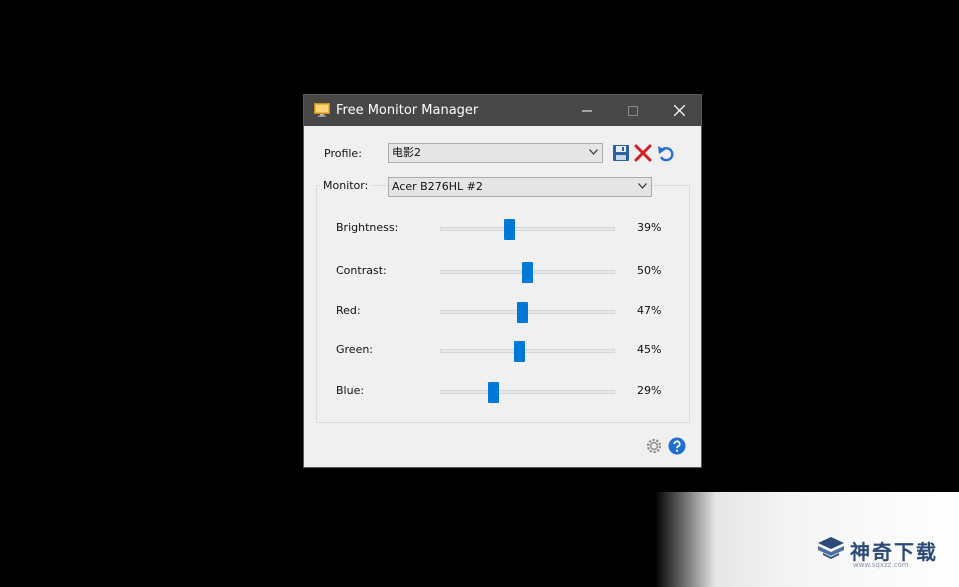 This screenshot has height=587, width=959. I want to click on watermark-url: www.sqxzz.com, so click(881, 565).